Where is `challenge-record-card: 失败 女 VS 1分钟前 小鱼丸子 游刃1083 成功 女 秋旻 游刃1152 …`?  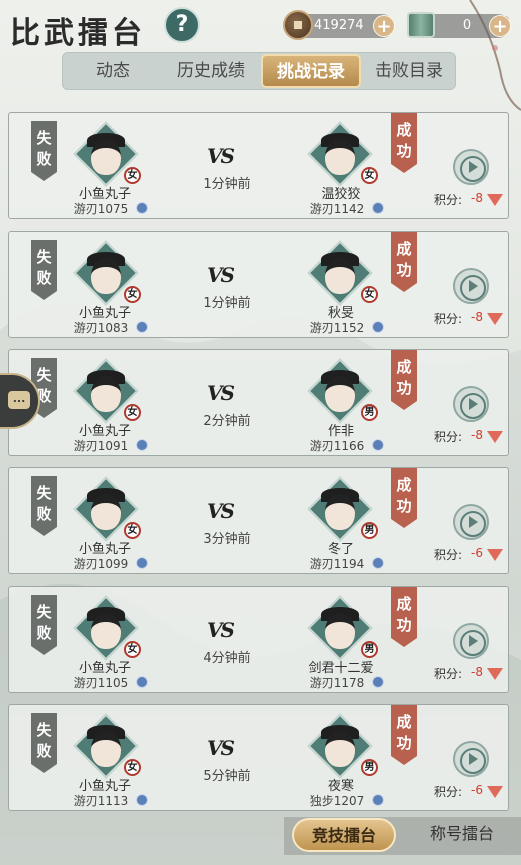 challenge-record-card: 失败 女 VS 1分钟前 小鱼丸子 游刃1083 成功 女 秋旻 游刃1152 … is located at coordinates (258, 284).